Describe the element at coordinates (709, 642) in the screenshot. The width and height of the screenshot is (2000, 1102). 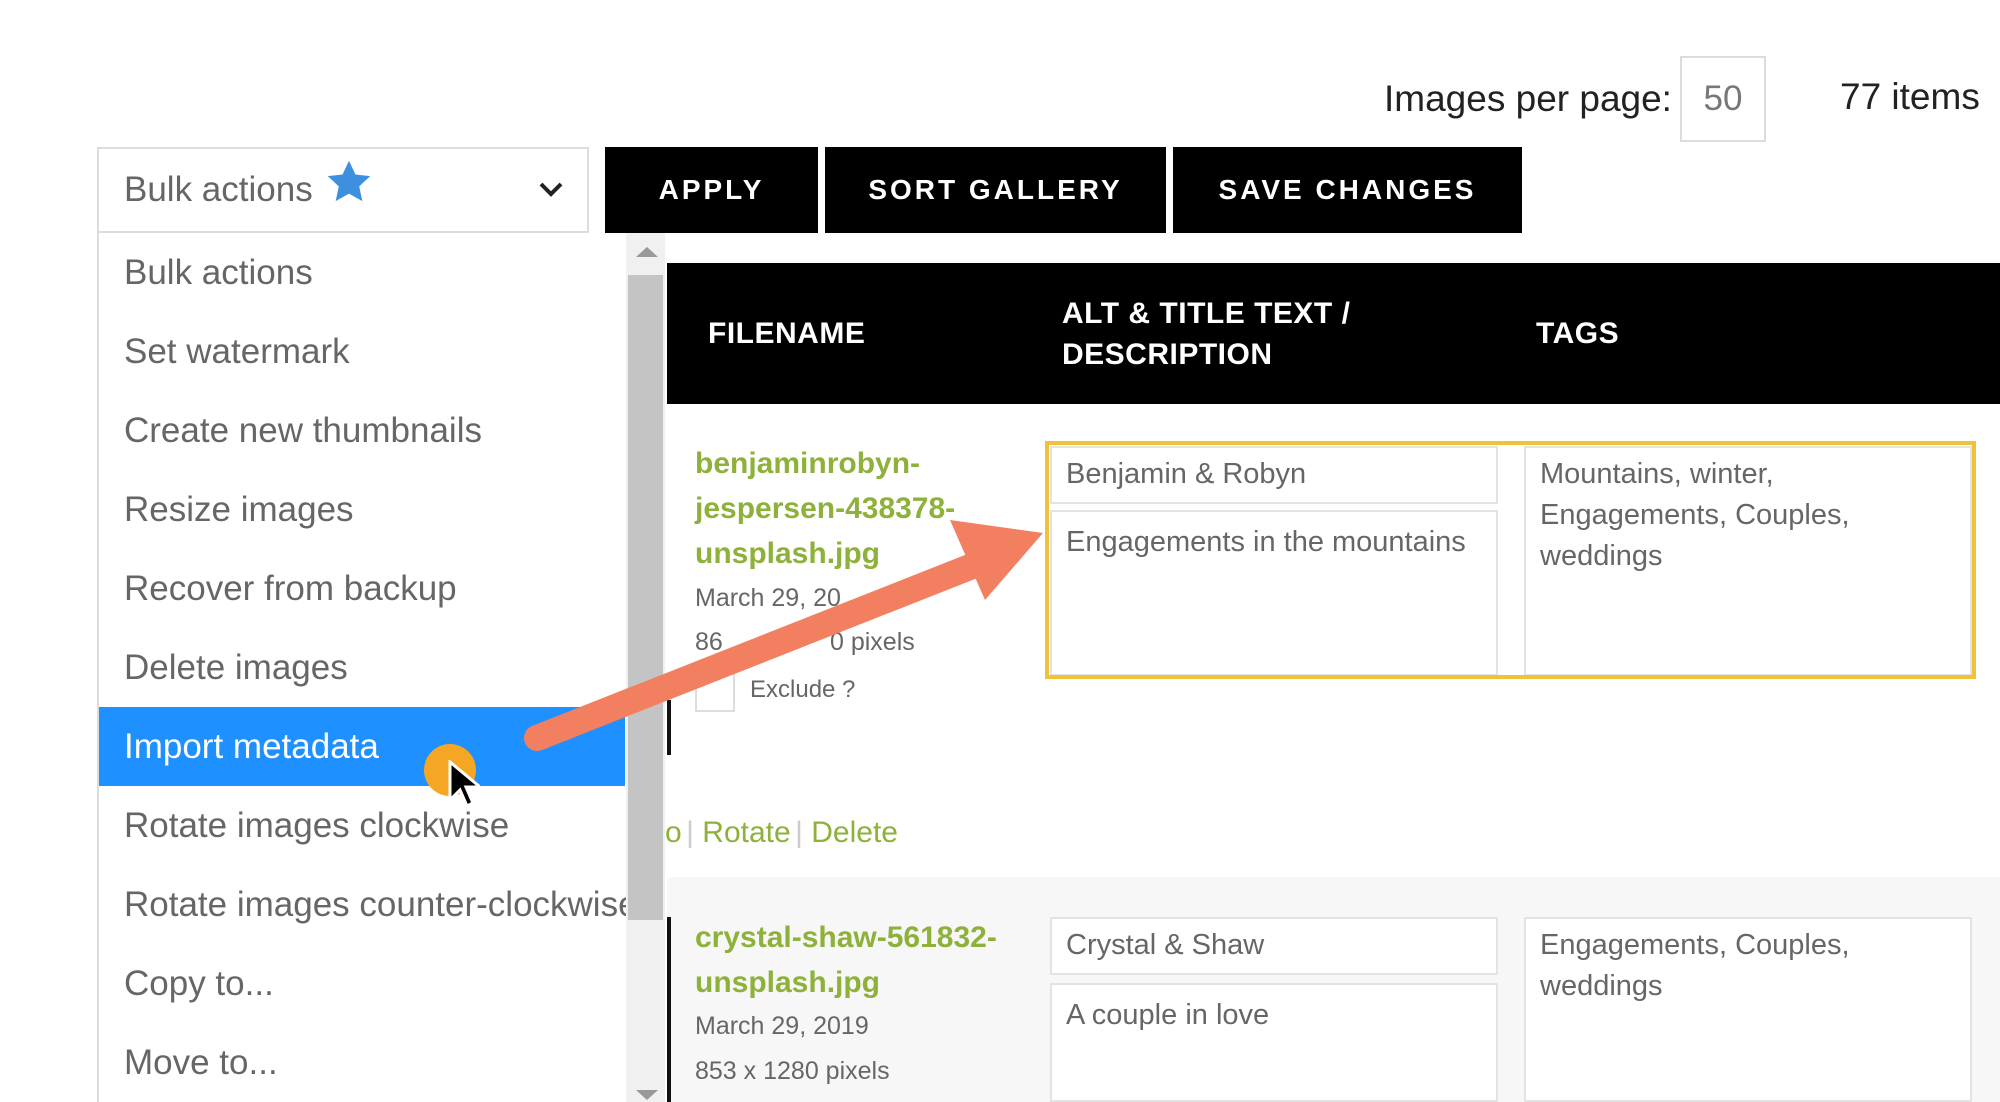
I see `dimensions-prefix: 86` at that location.